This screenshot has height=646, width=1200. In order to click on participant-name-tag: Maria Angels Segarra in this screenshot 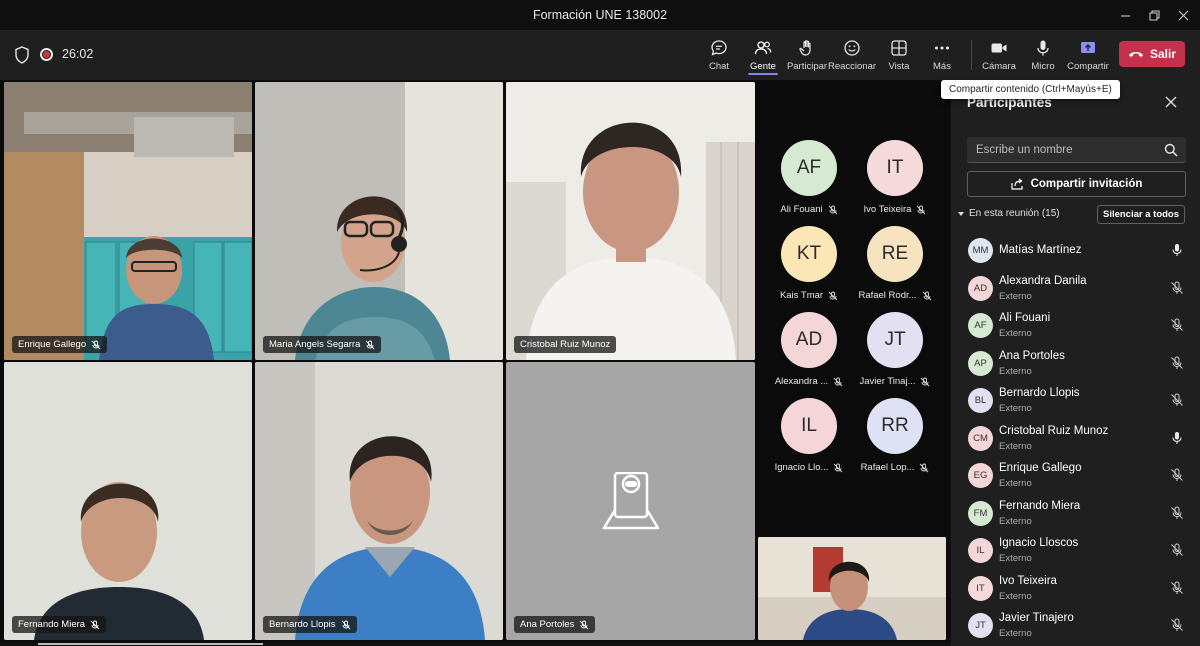, I will do `click(322, 344)`.